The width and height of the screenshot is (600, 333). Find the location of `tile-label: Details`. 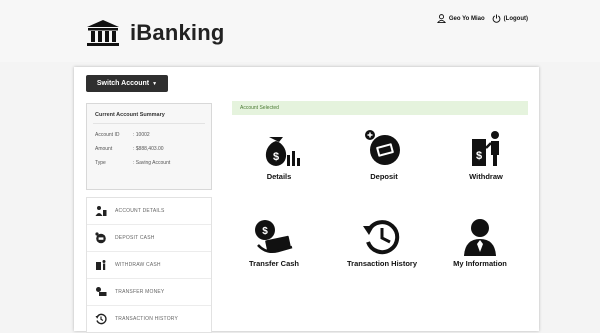

tile-label: Details is located at coordinates (279, 176).